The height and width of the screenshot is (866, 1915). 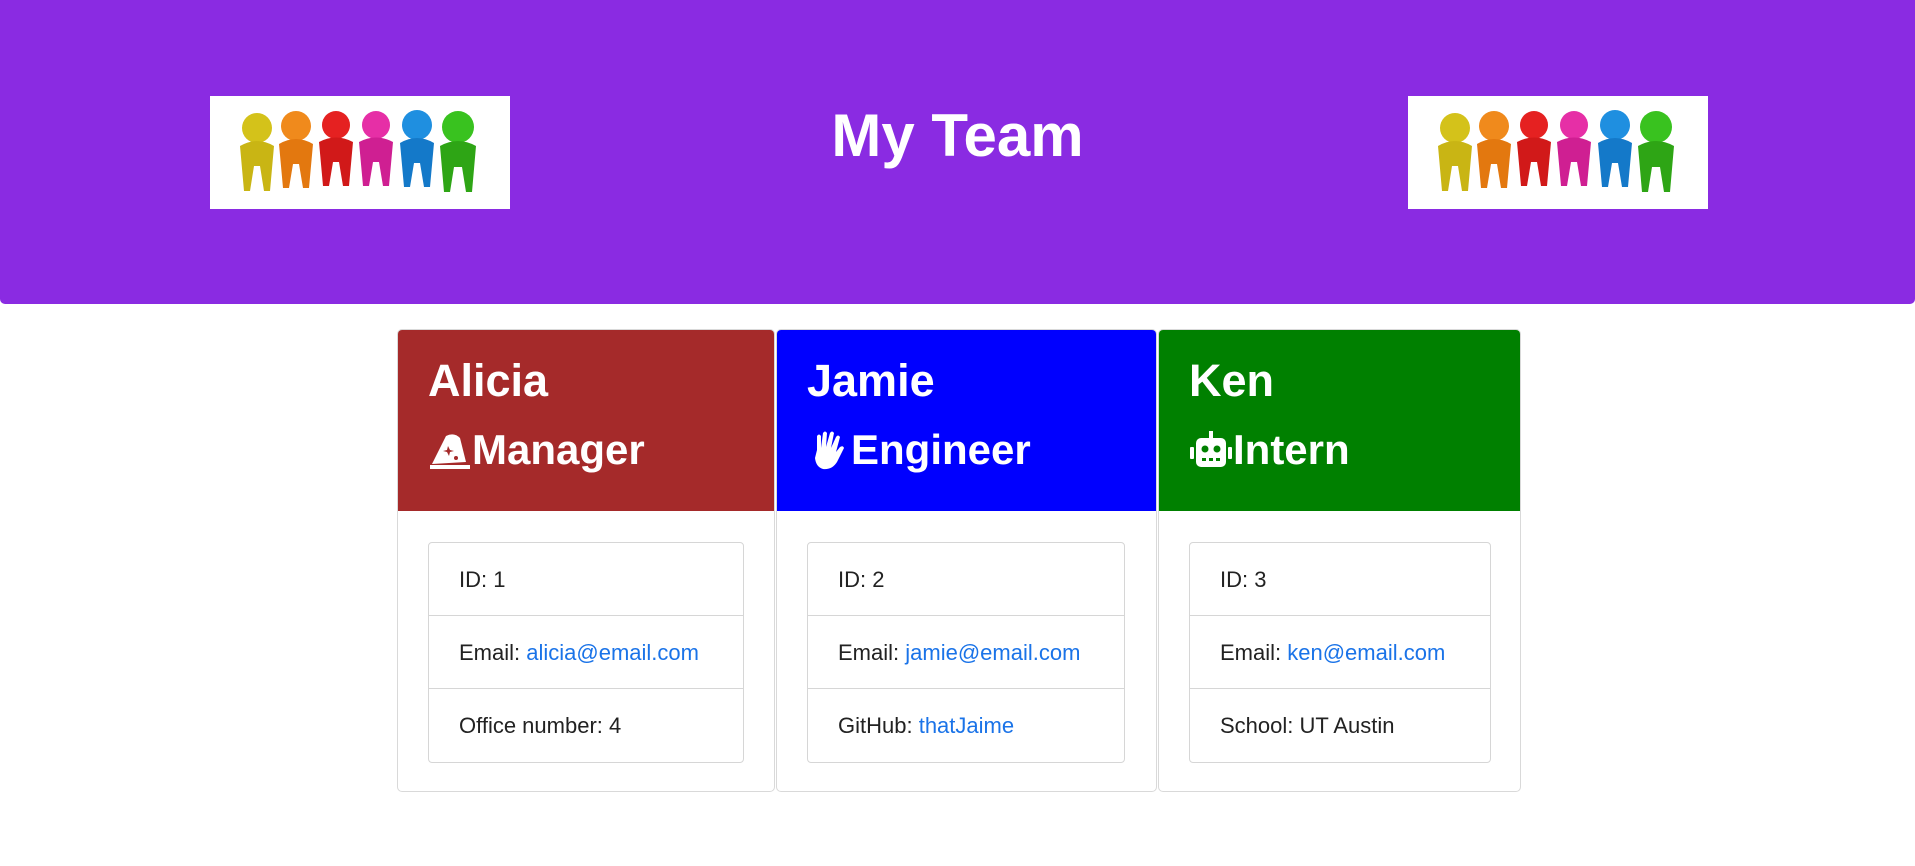 What do you see at coordinates (1260, 579) in the screenshot?
I see `id-value: 3` at bounding box center [1260, 579].